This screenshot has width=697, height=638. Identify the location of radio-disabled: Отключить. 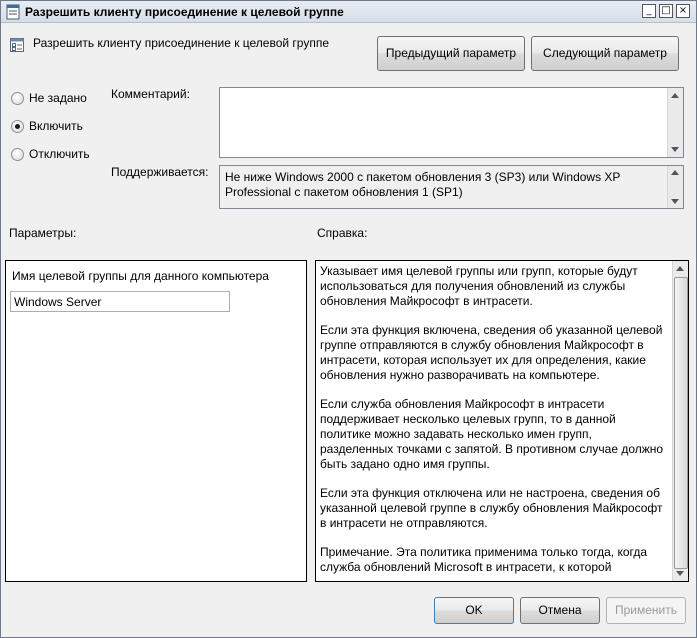
(58, 155).